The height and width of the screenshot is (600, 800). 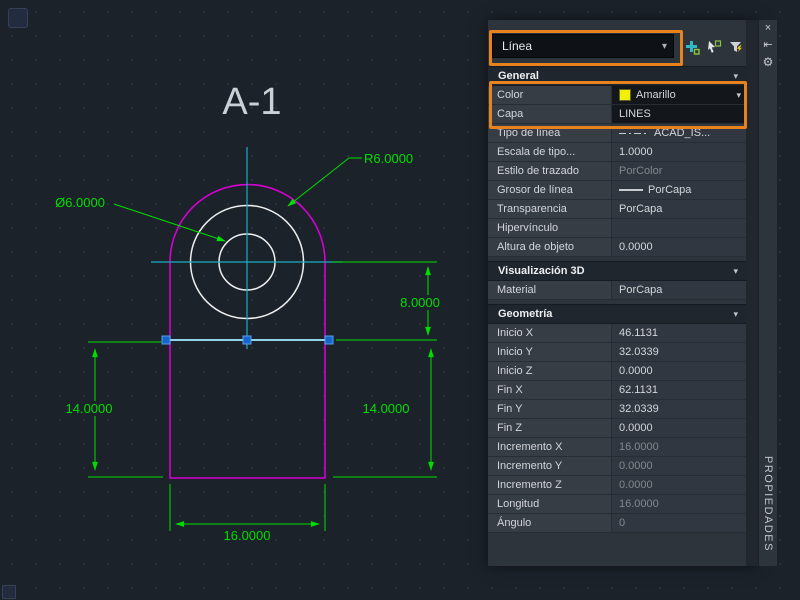 I want to click on dim-16: 16.0000, so click(x=247, y=535).